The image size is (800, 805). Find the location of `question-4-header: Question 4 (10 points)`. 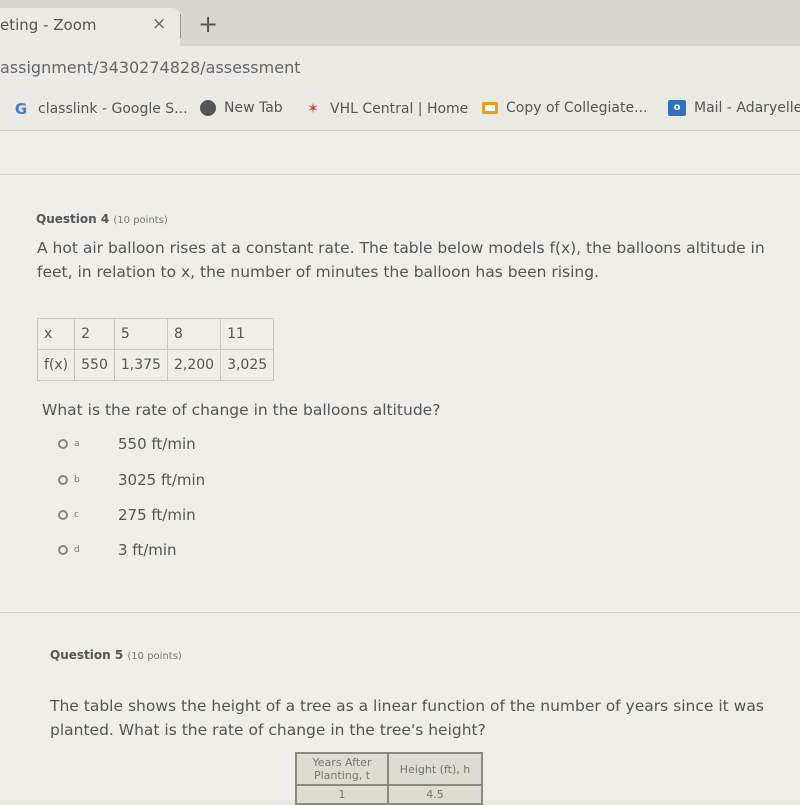

question-4-header: Question 4 (10 points) is located at coordinates (102, 219).